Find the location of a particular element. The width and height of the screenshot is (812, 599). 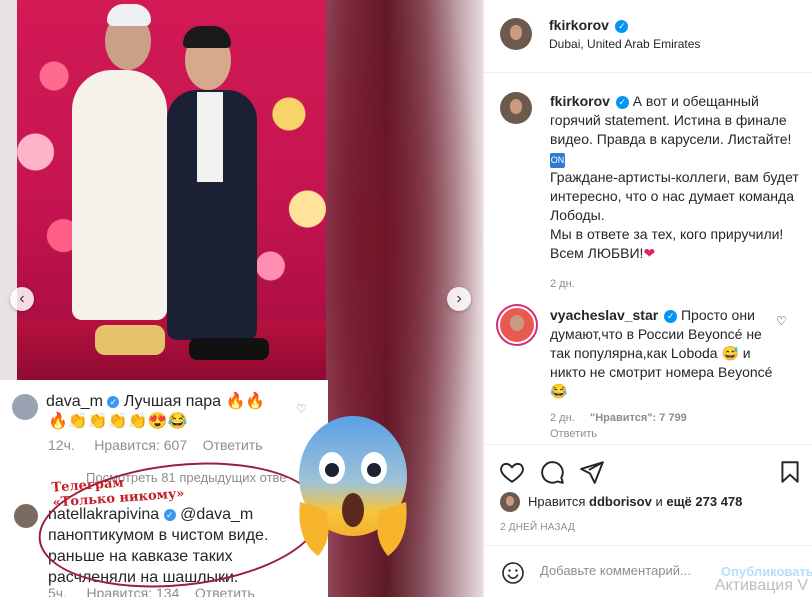

post-header: fkirkorov ✓ Dubai, United Arab Emirates is located at coordinates (648, 36).